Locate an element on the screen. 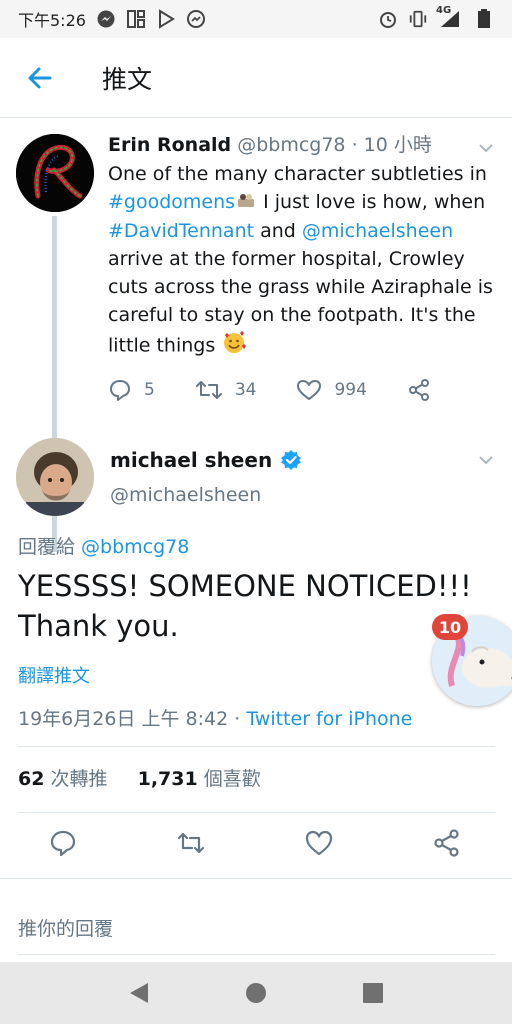 Image resolution: width=512 pixels, height=1024 pixels. battery-icon is located at coordinates (484, 19).